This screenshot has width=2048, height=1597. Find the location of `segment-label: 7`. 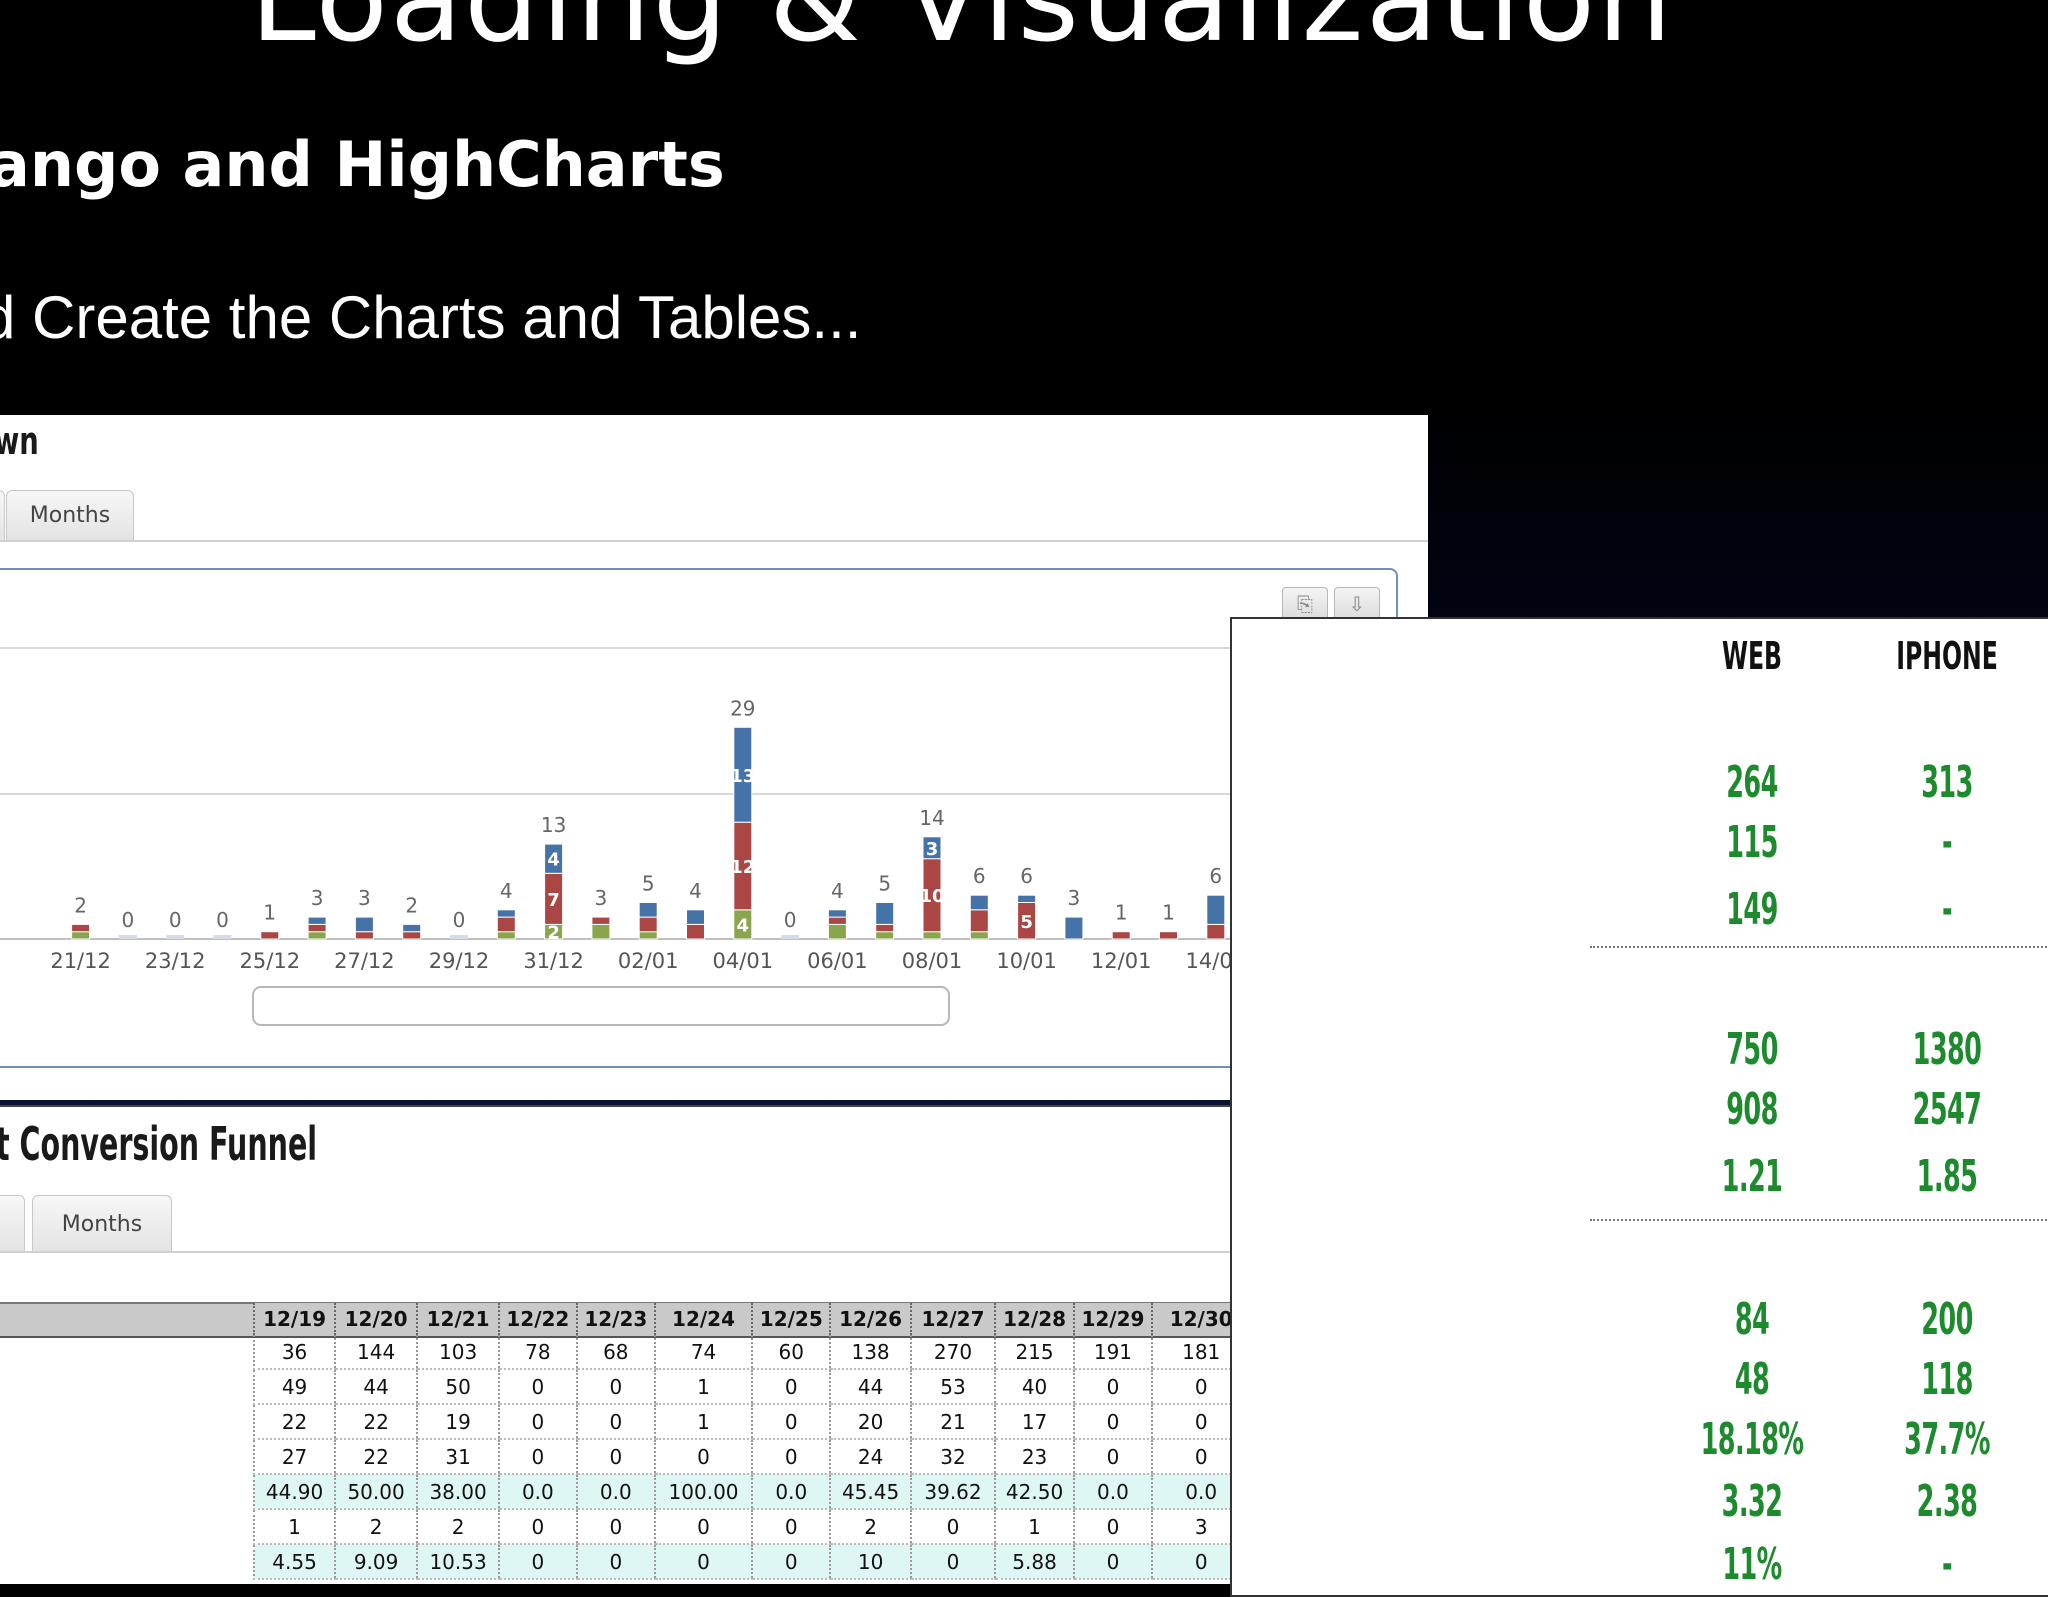

segment-label: 7 is located at coordinates (553, 900).